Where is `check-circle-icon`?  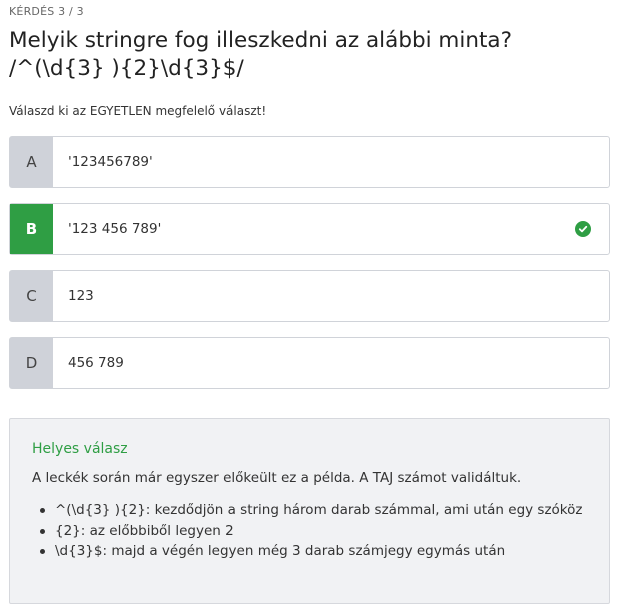 check-circle-icon is located at coordinates (583, 229).